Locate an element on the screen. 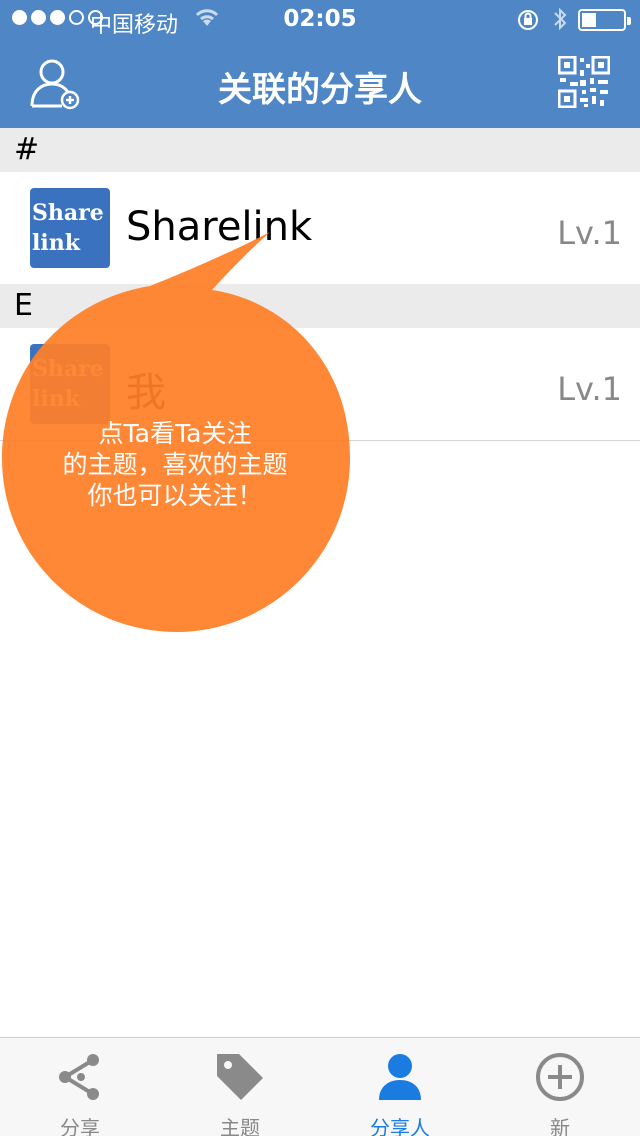  sharer-row-sharelink: Share link Sharelink Lv.1 is located at coordinates (320, 228).